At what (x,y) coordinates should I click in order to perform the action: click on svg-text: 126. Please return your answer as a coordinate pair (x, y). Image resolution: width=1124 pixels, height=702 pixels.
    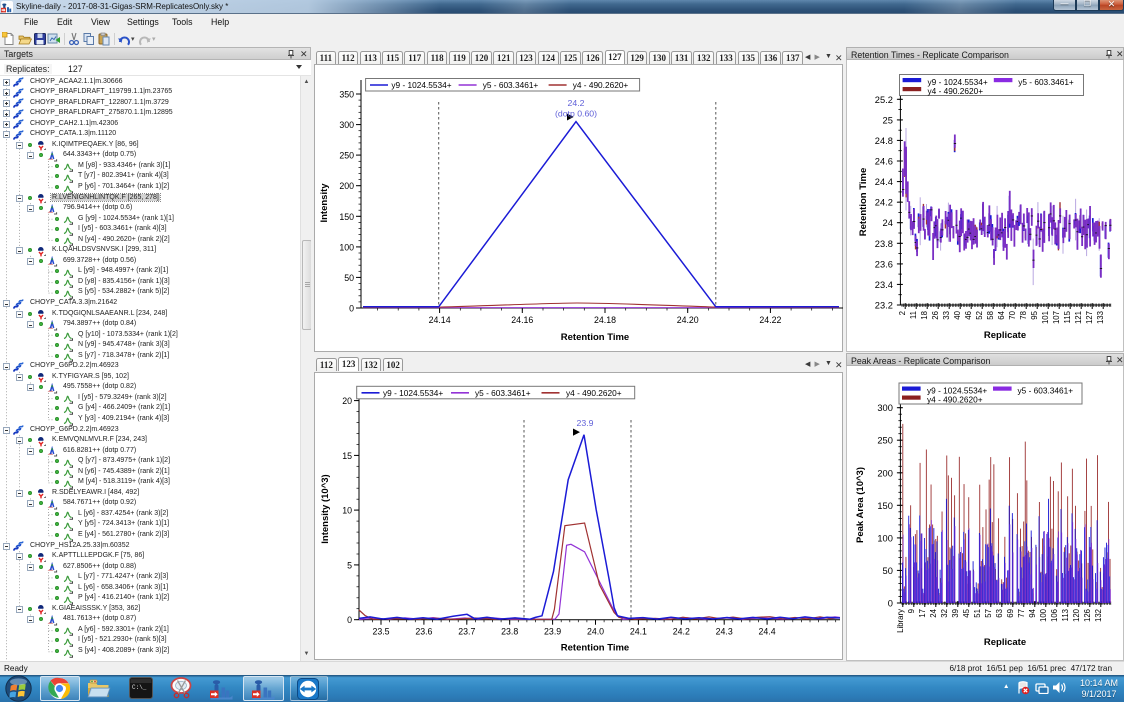
    Looking at the image, I should click on (1087, 615).